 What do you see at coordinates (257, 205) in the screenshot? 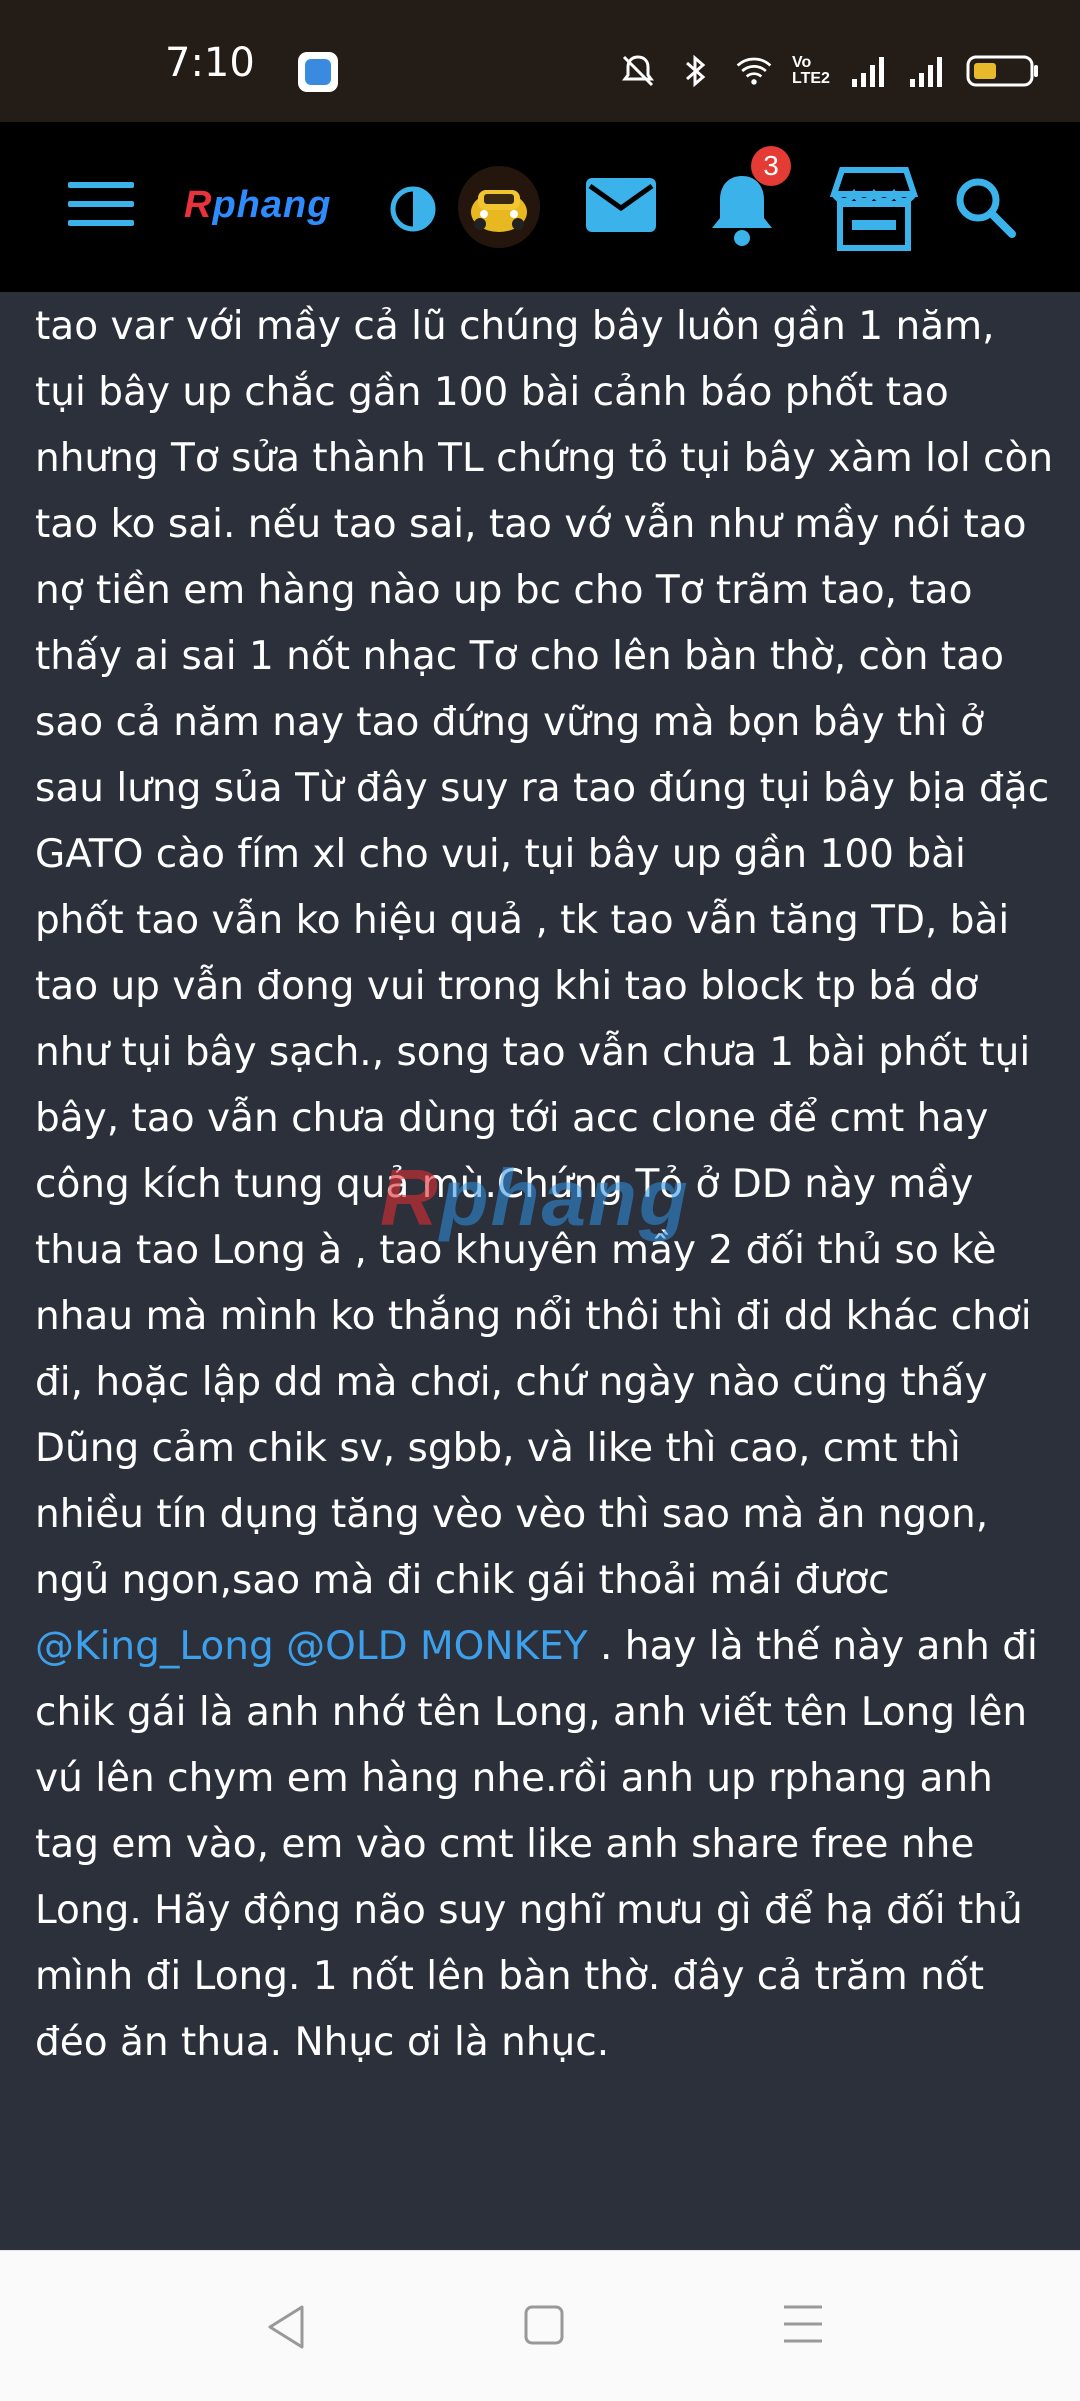
I see `site-logo: Rphang` at bounding box center [257, 205].